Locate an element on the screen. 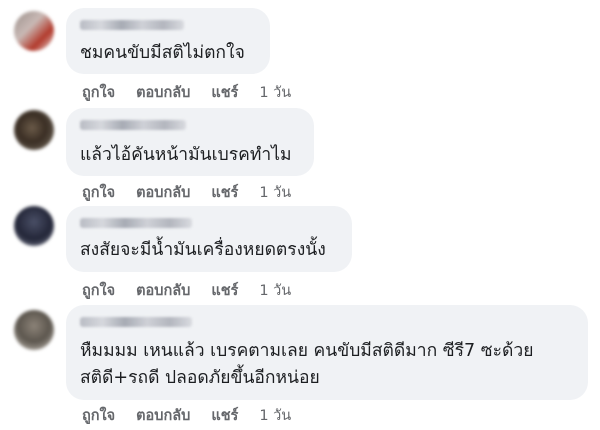  share-button: แชร์ is located at coordinates (224, 415).